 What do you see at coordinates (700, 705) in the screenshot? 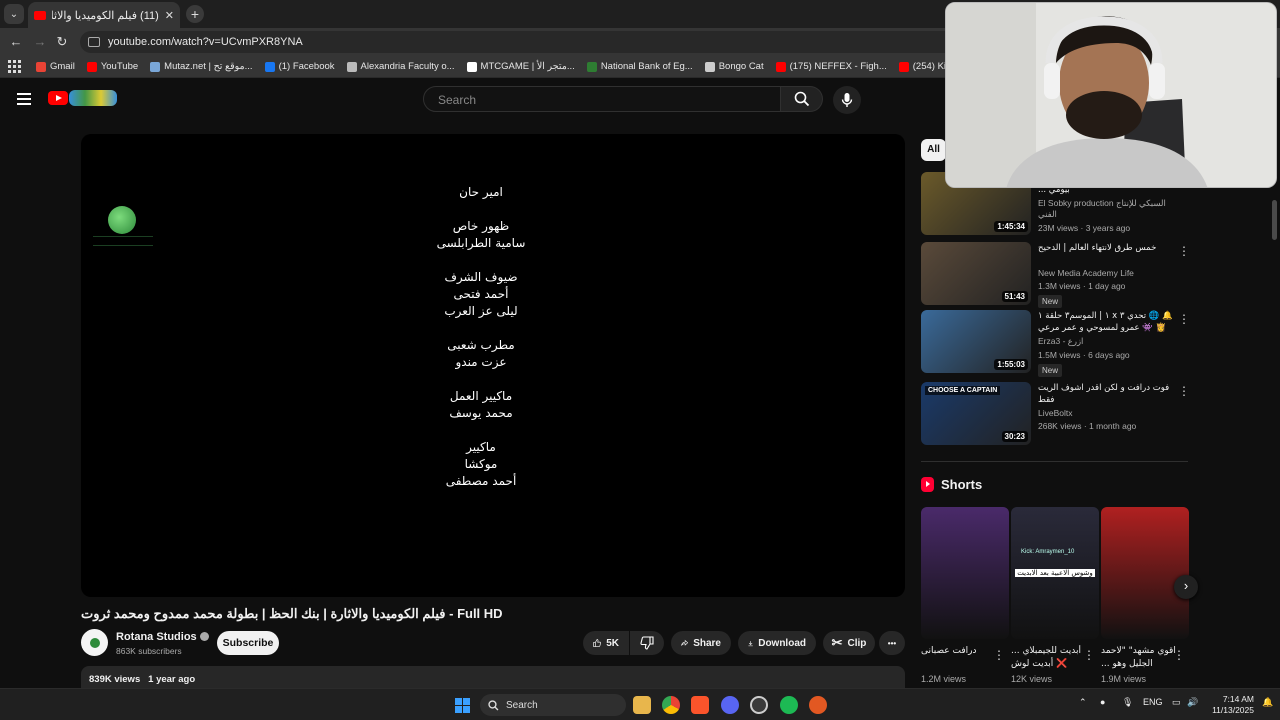
I see `brave-icon` at bounding box center [700, 705].